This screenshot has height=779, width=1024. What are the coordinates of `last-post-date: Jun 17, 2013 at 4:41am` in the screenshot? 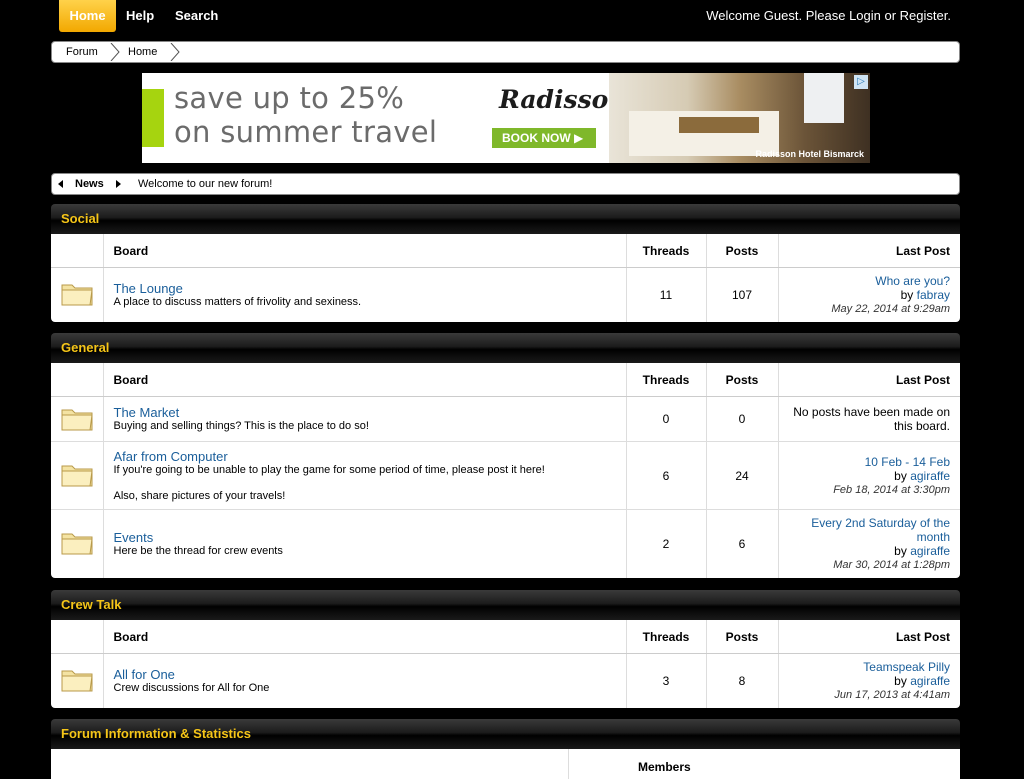 It's located at (892, 694).